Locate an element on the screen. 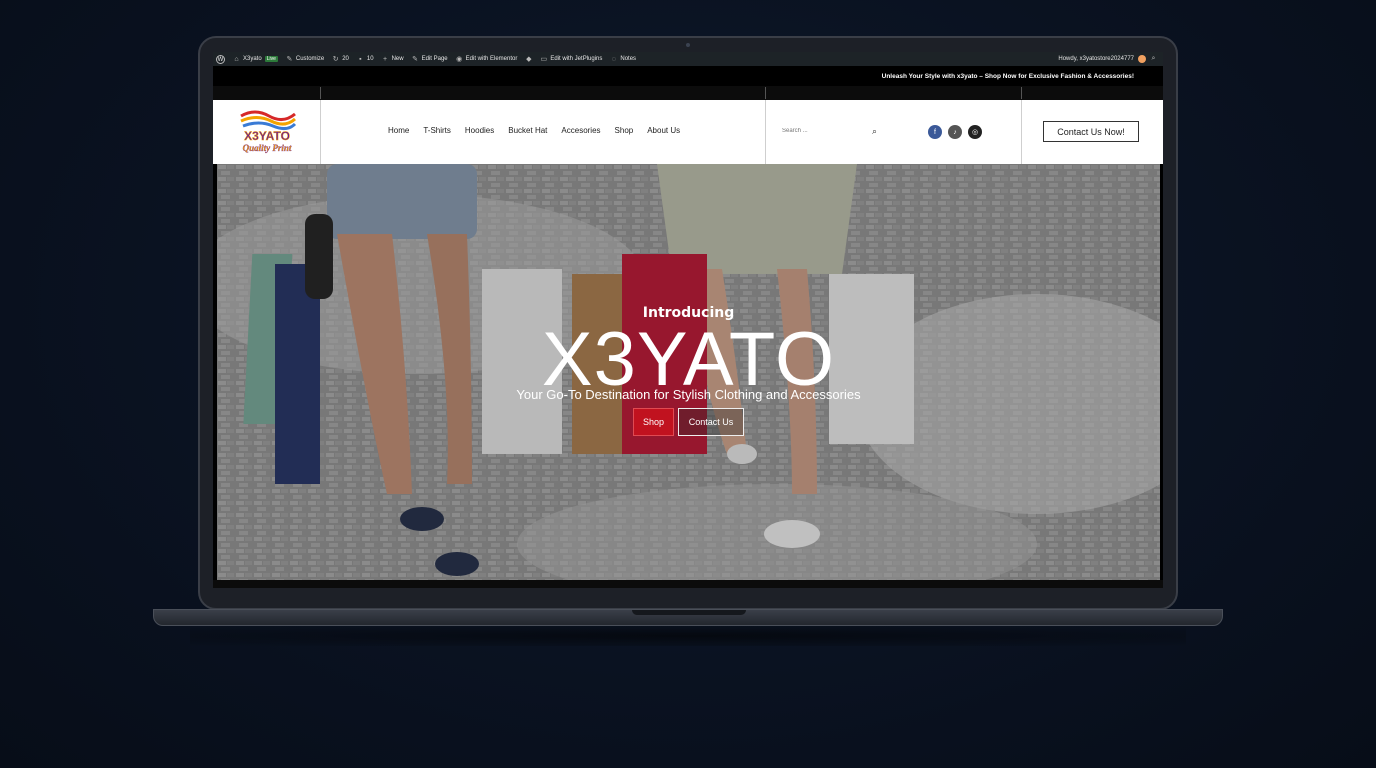 This screenshot has height=768, width=1376. admin-site-name: ⌂ X3yato Live is located at coordinates (255, 59).